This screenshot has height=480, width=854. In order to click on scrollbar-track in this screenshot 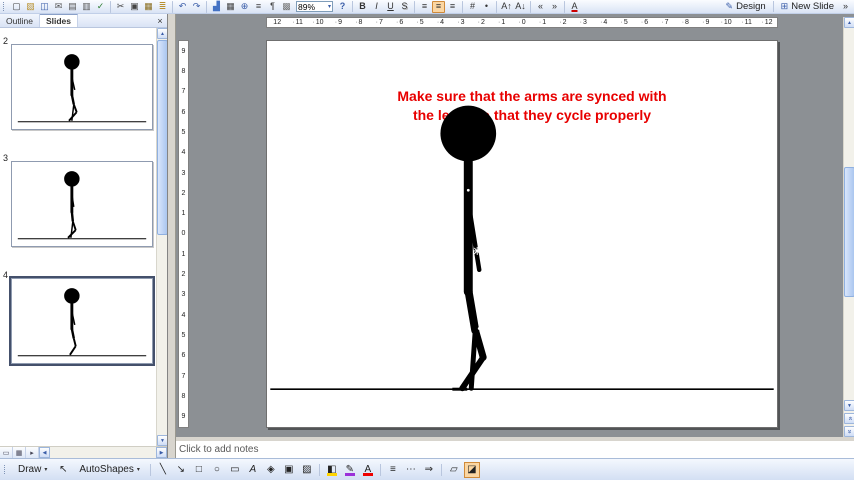, I will do `click(103, 452)`.